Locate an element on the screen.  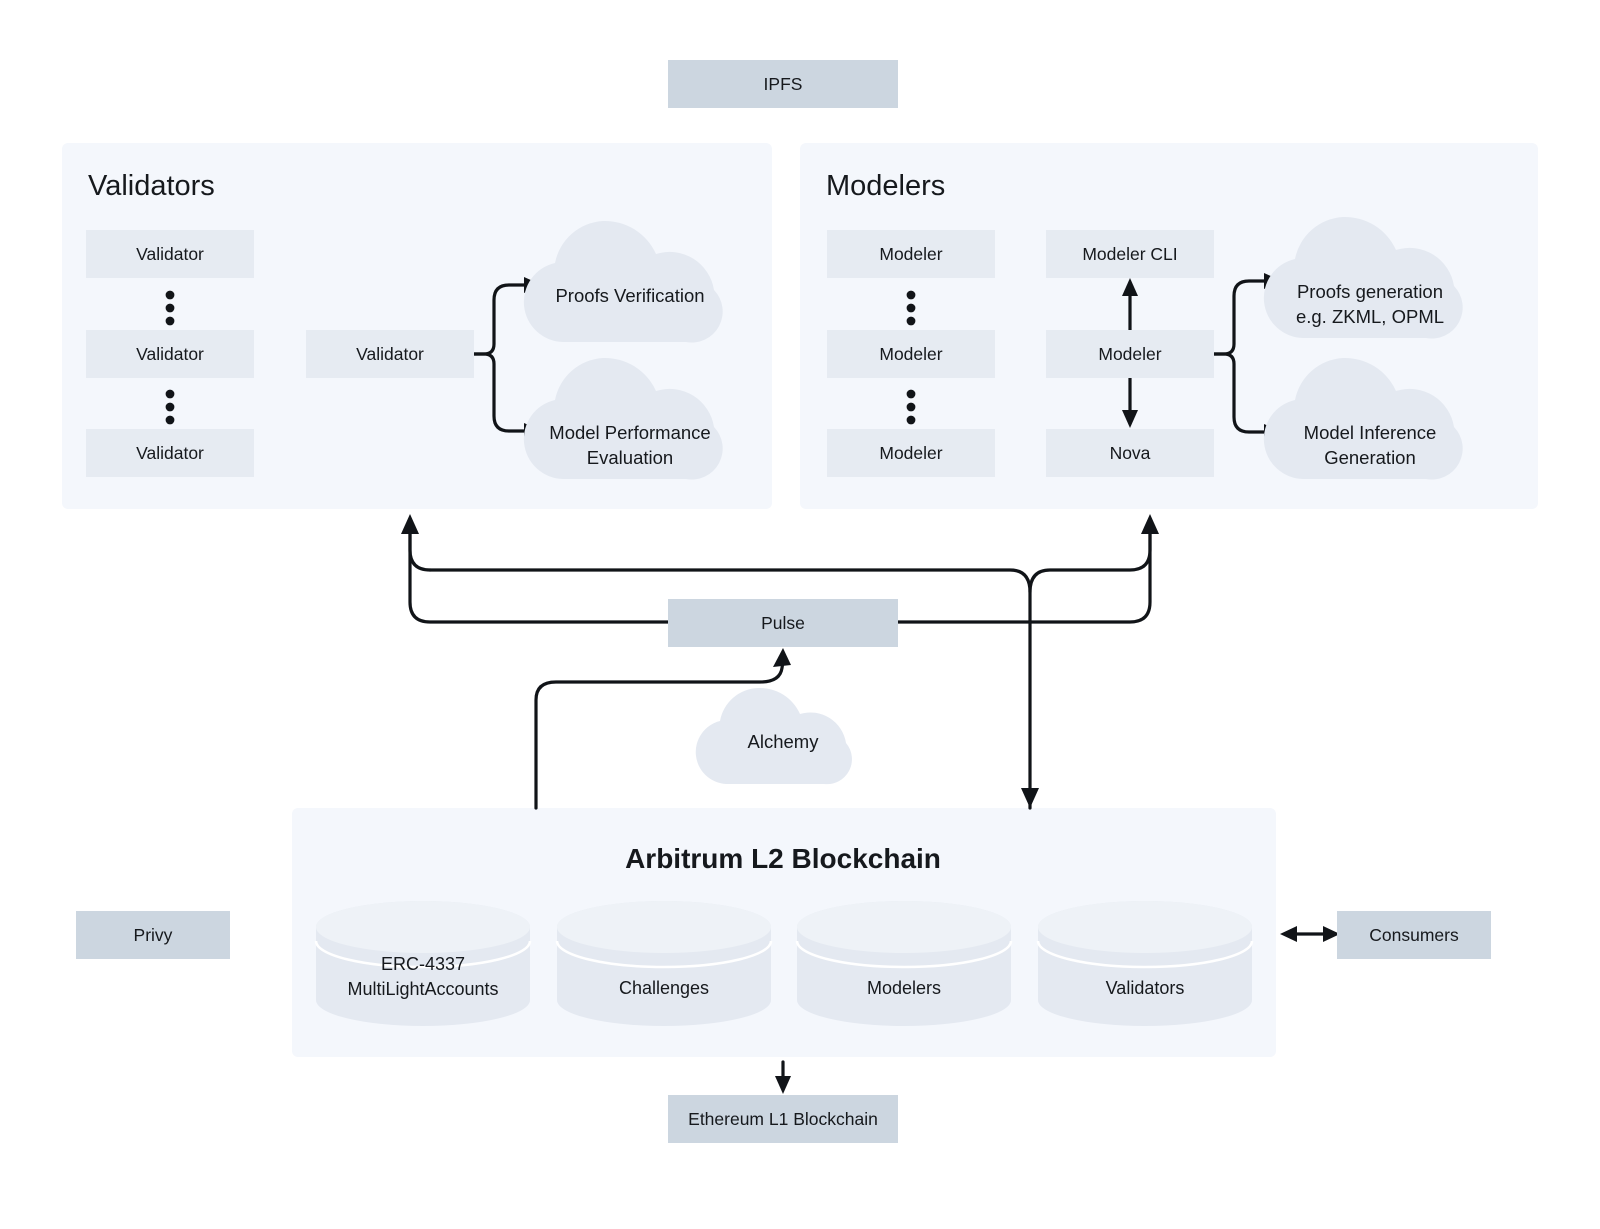
pulse-label: Pulse is located at coordinates (783, 623).